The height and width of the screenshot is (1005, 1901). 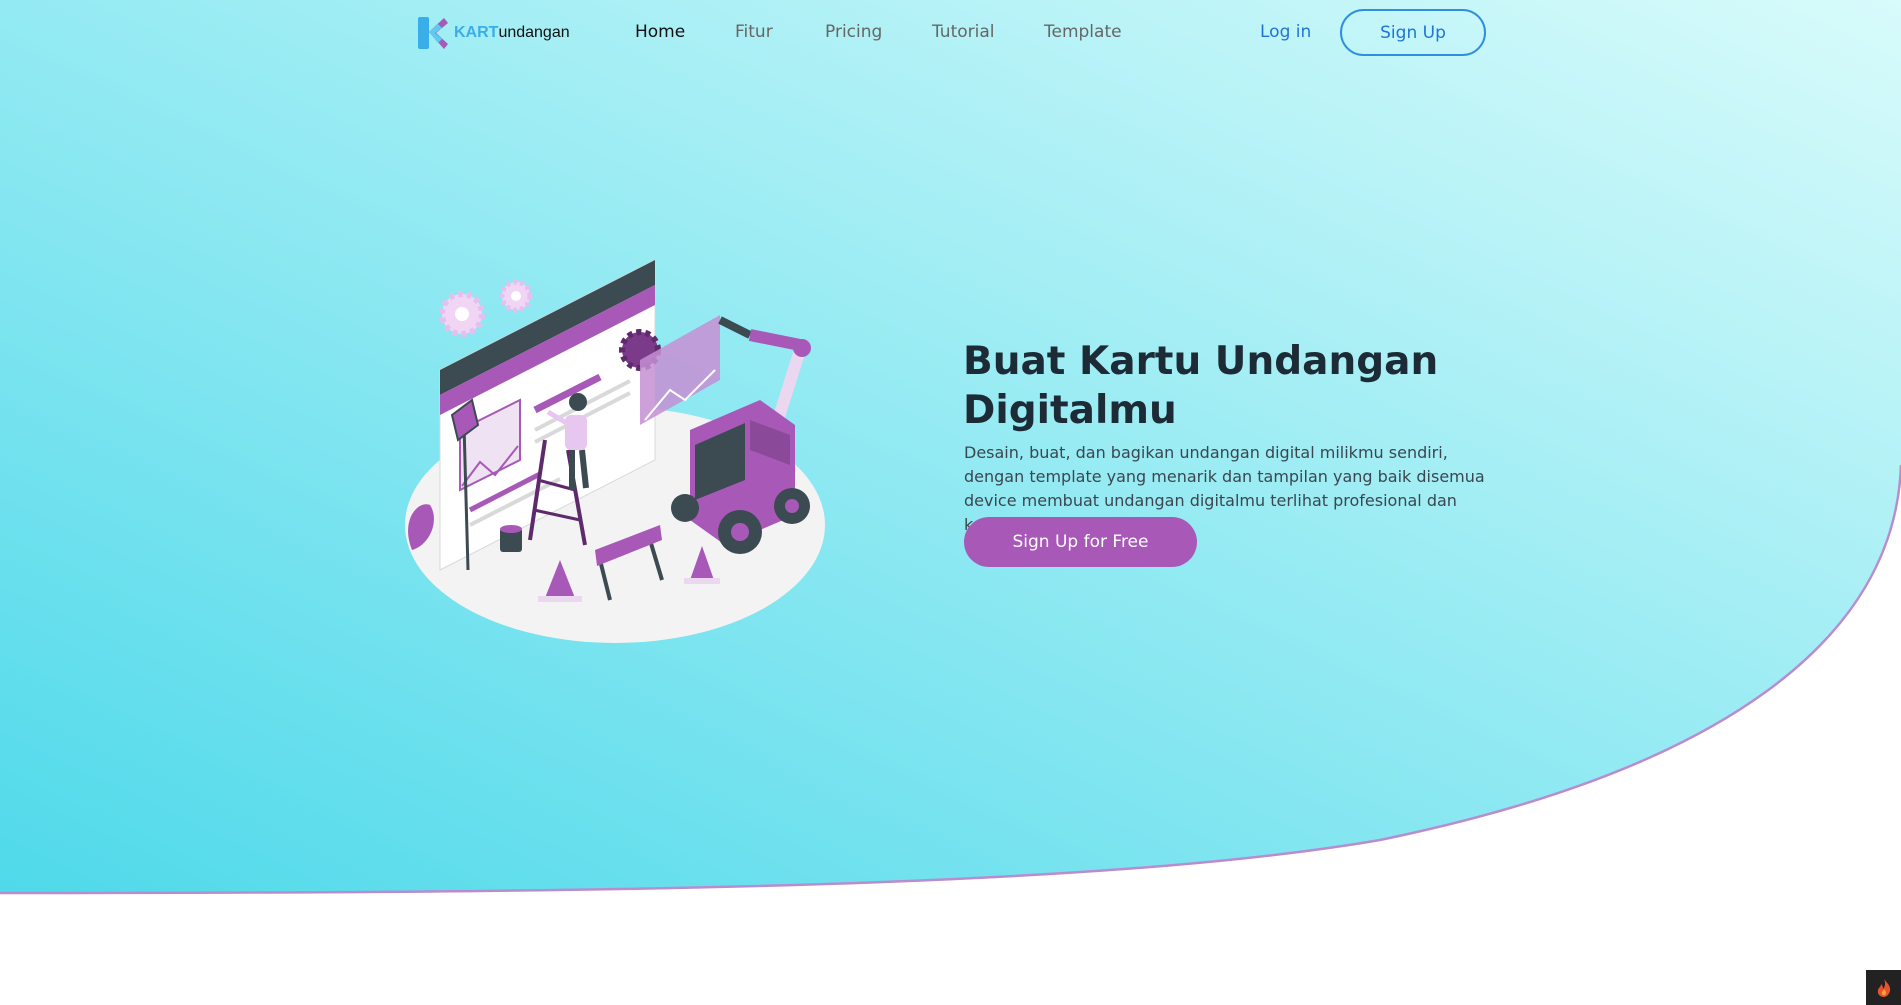 What do you see at coordinates (1201, 386) in the screenshot?
I see `hero-title: Buat Kartu Undangan Digitalmu` at bounding box center [1201, 386].